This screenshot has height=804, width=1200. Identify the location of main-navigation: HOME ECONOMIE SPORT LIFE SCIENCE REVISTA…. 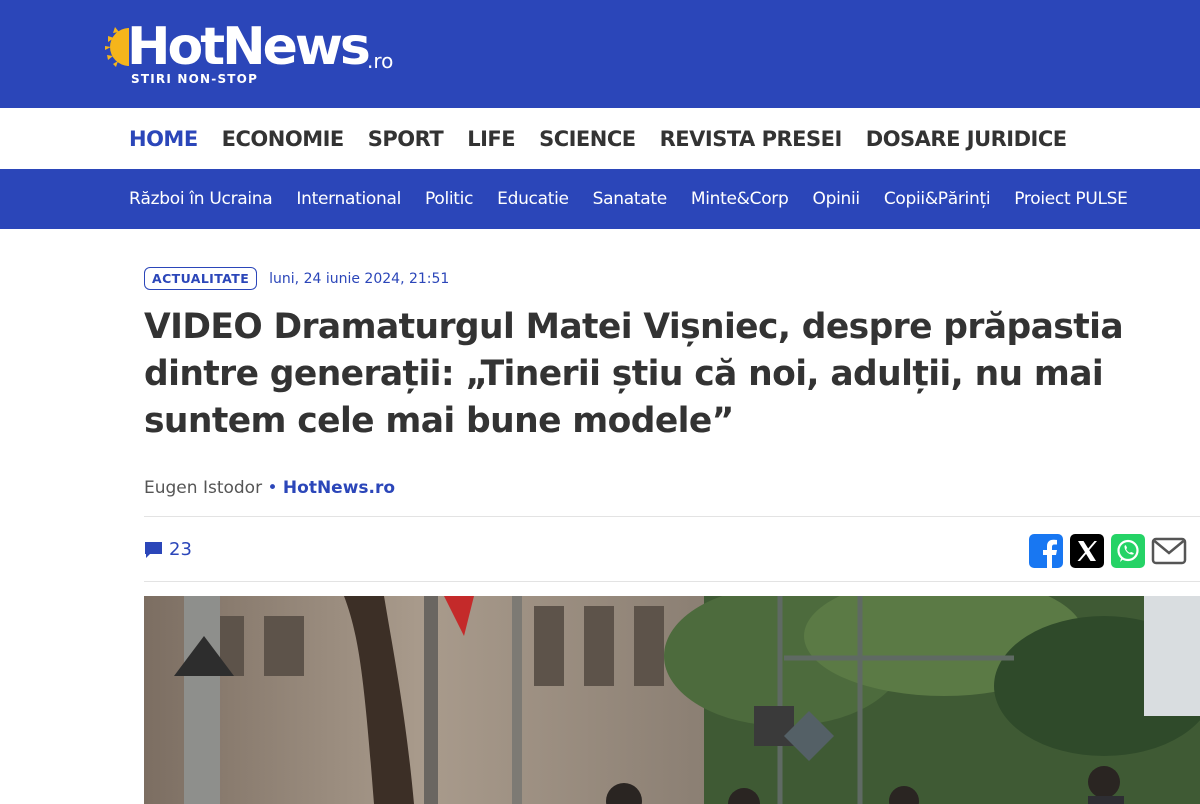
(600, 138).